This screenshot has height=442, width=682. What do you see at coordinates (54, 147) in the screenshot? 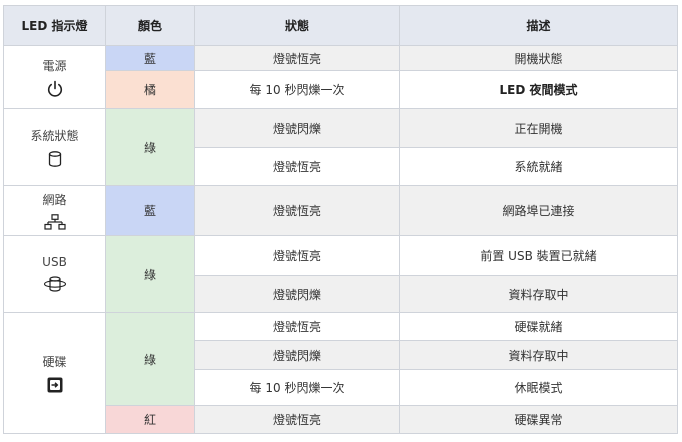
I see `indicator-system: 系統狀態` at bounding box center [54, 147].